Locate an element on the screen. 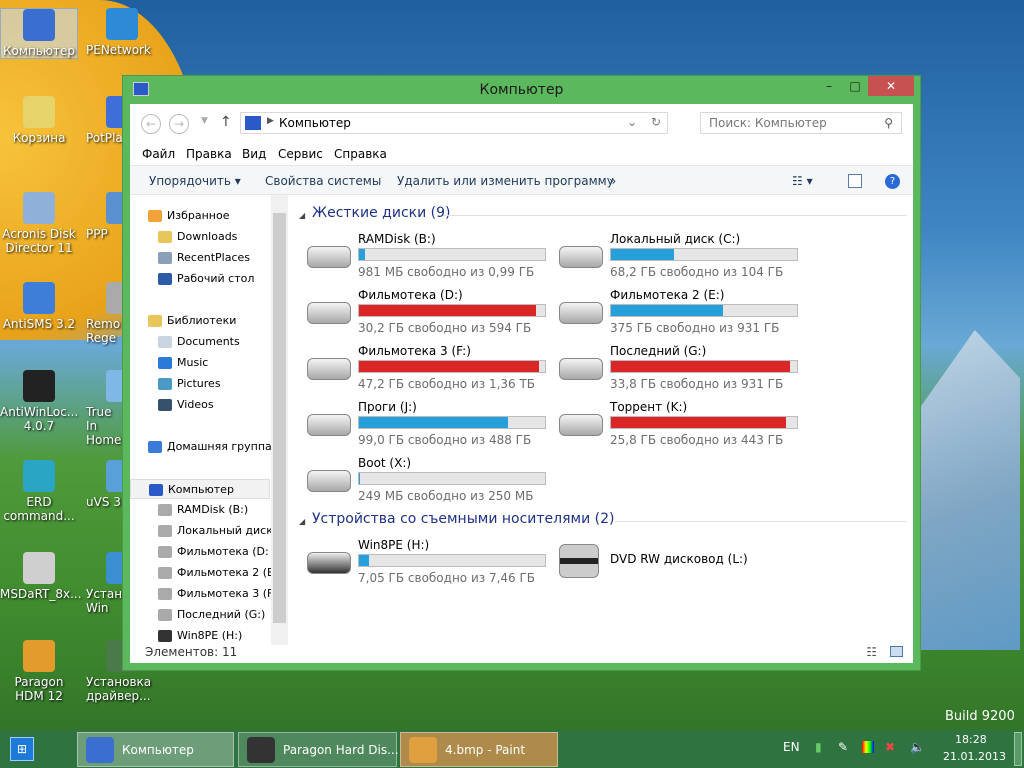  change-view-icon: ☷ ▾ is located at coordinates (802, 181).